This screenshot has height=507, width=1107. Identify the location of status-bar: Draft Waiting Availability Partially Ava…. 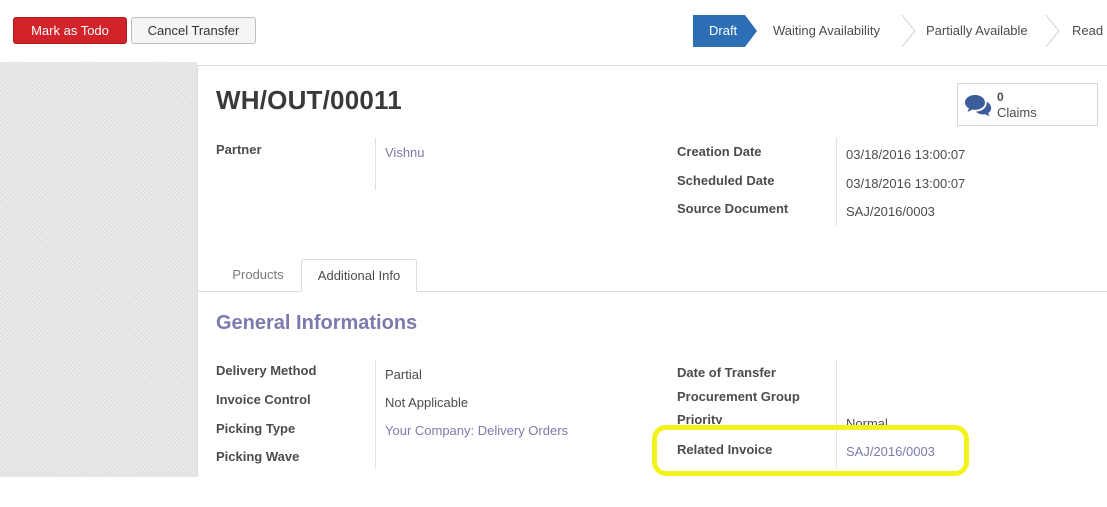
(900, 31).